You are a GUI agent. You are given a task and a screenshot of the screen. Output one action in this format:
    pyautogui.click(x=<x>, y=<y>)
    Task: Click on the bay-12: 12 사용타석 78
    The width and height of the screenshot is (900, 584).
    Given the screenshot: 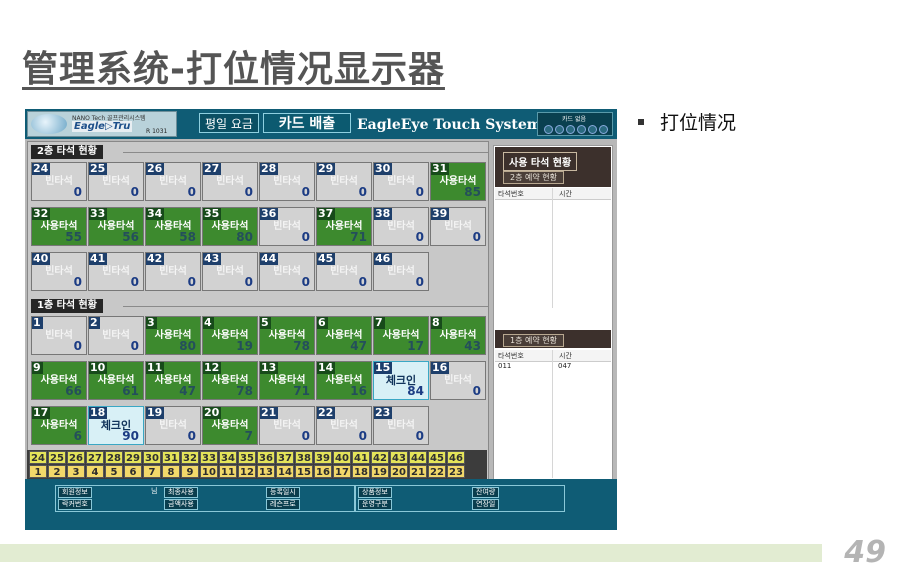 What is the action you would take?
    pyautogui.click(x=230, y=380)
    